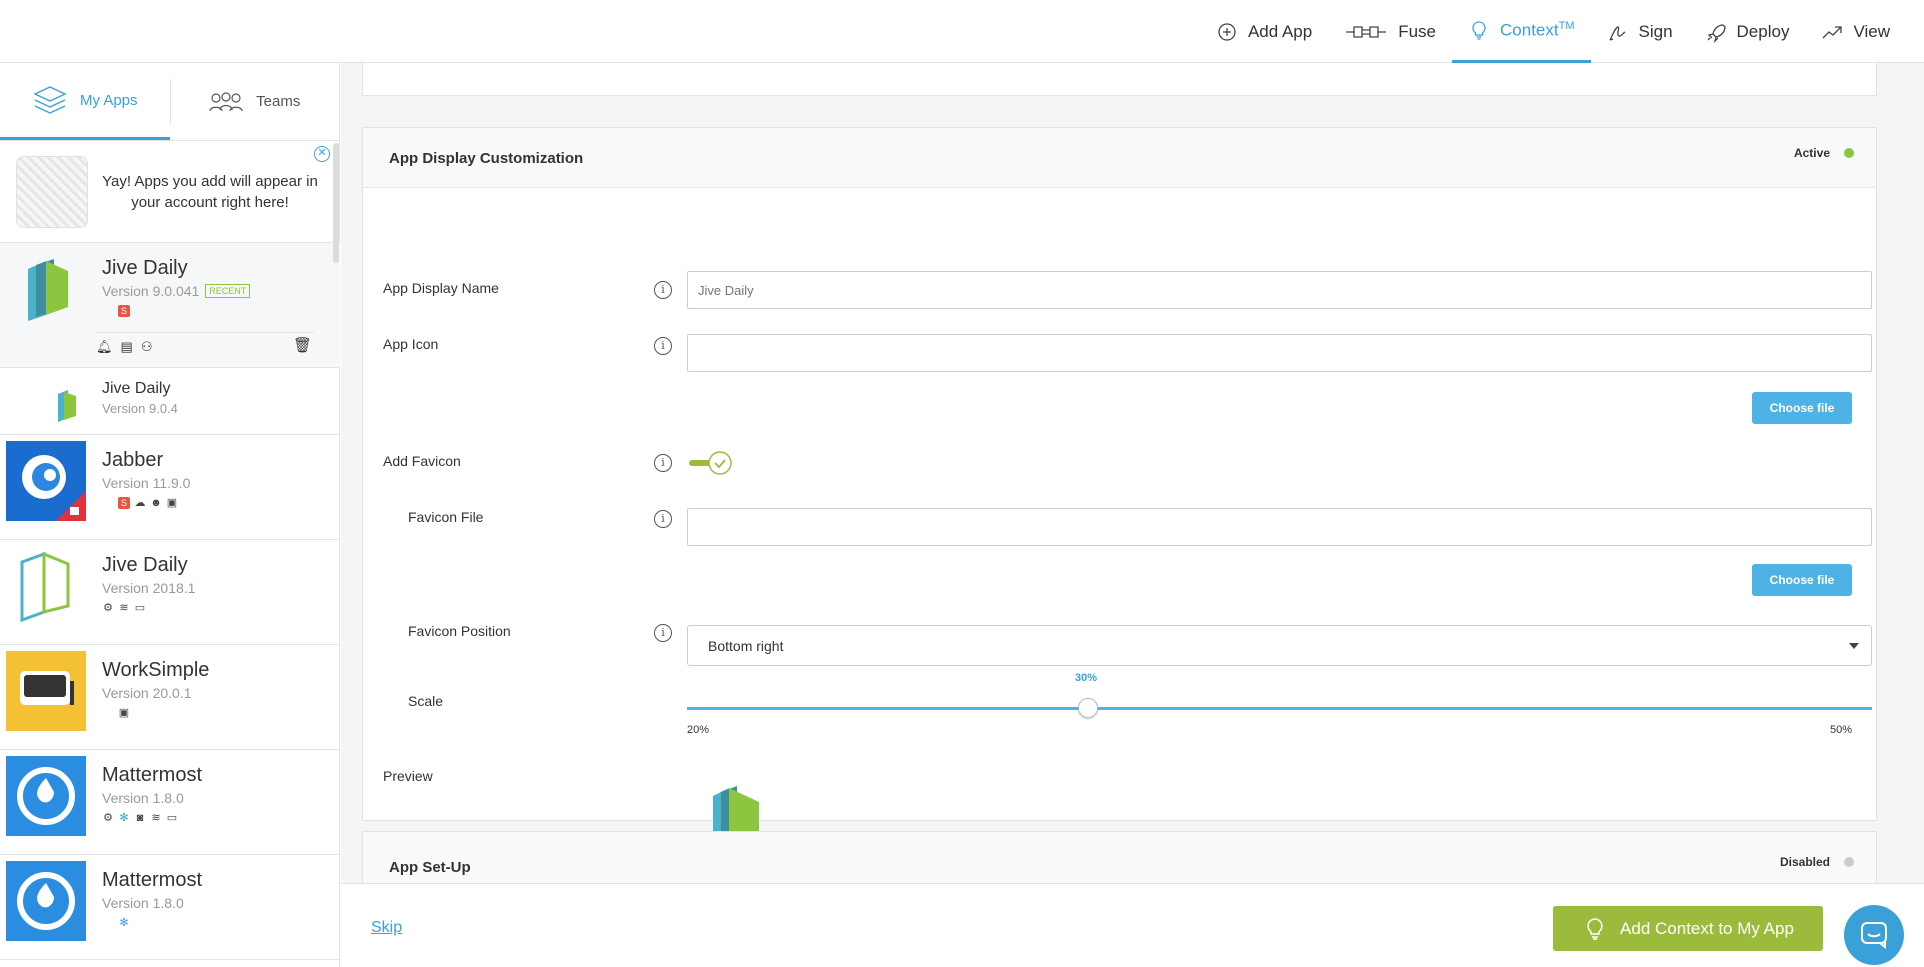 The width and height of the screenshot is (1924, 967). What do you see at coordinates (446, 517) in the screenshot?
I see `favicon-file-label: Favicon File` at bounding box center [446, 517].